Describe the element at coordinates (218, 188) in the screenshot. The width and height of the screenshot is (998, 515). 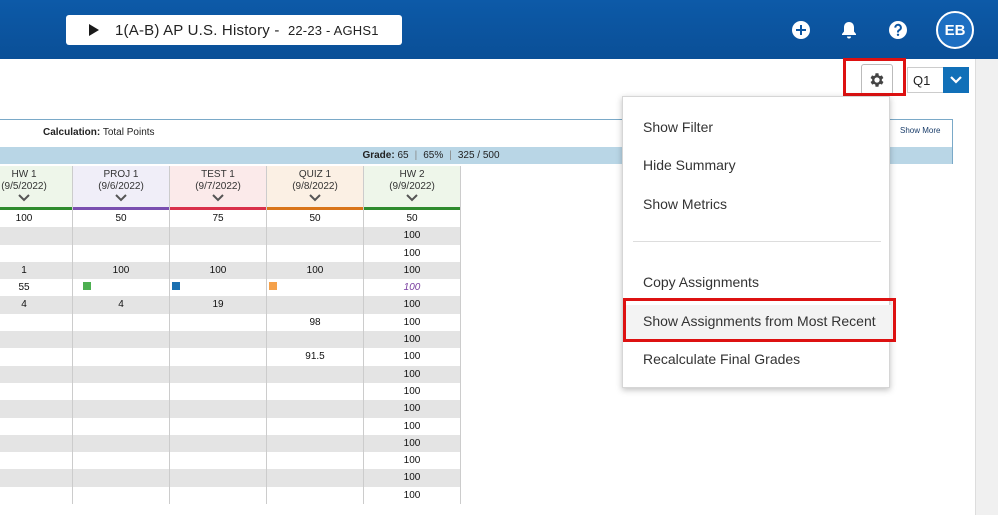
I see `assignment-header: TEST 1 (9/7/2022)` at that location.